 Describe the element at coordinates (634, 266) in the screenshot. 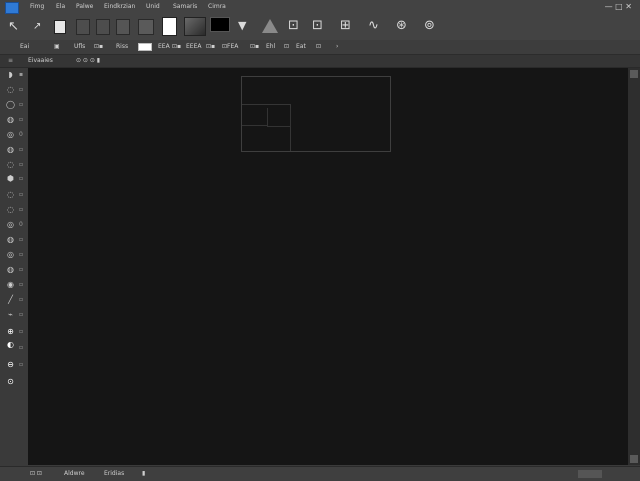

I see `vertical-scrollbar` at that location.